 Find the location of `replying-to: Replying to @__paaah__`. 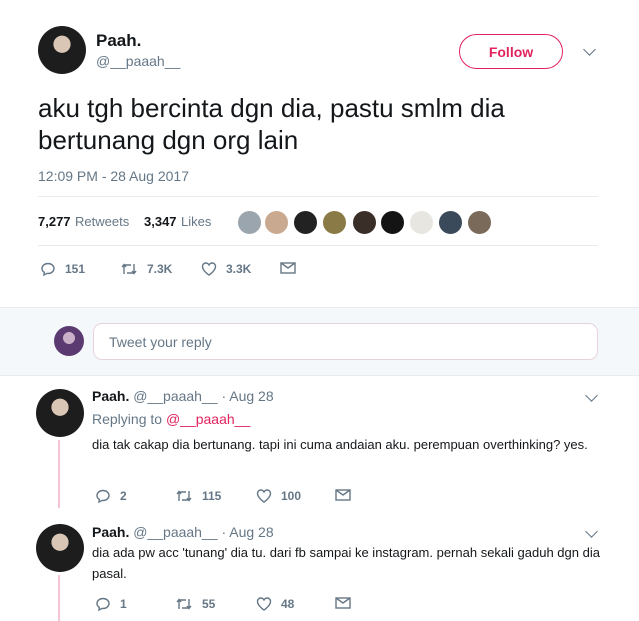

replying-to: Replying to @__paaah__ is located at coordinates (171, 419).